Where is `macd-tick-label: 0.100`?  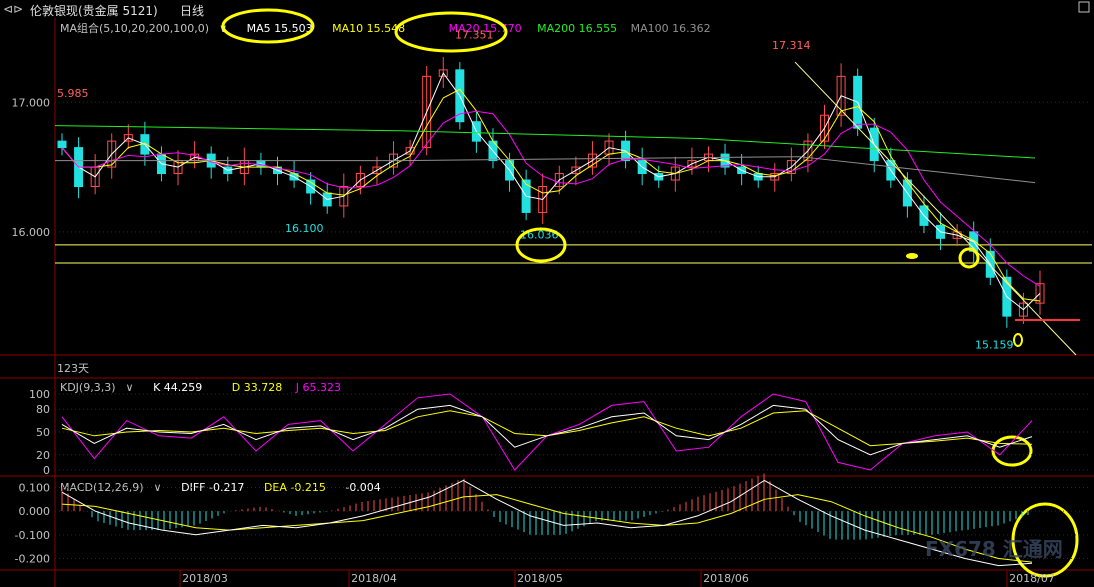 macd-tick-label: 0.100 is located at coordinates (35, 487).